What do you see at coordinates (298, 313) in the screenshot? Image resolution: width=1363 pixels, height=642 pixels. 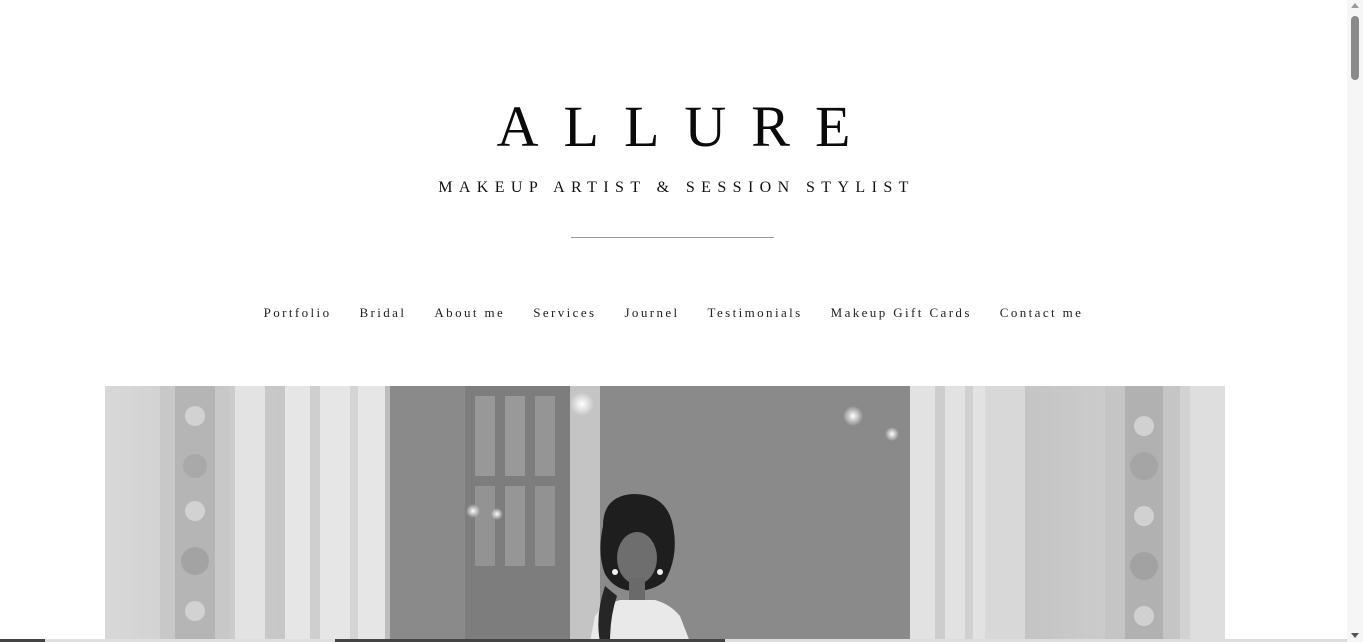 I see `nav-item-portfolio: Portfolio` at bounding box center [298, 313].